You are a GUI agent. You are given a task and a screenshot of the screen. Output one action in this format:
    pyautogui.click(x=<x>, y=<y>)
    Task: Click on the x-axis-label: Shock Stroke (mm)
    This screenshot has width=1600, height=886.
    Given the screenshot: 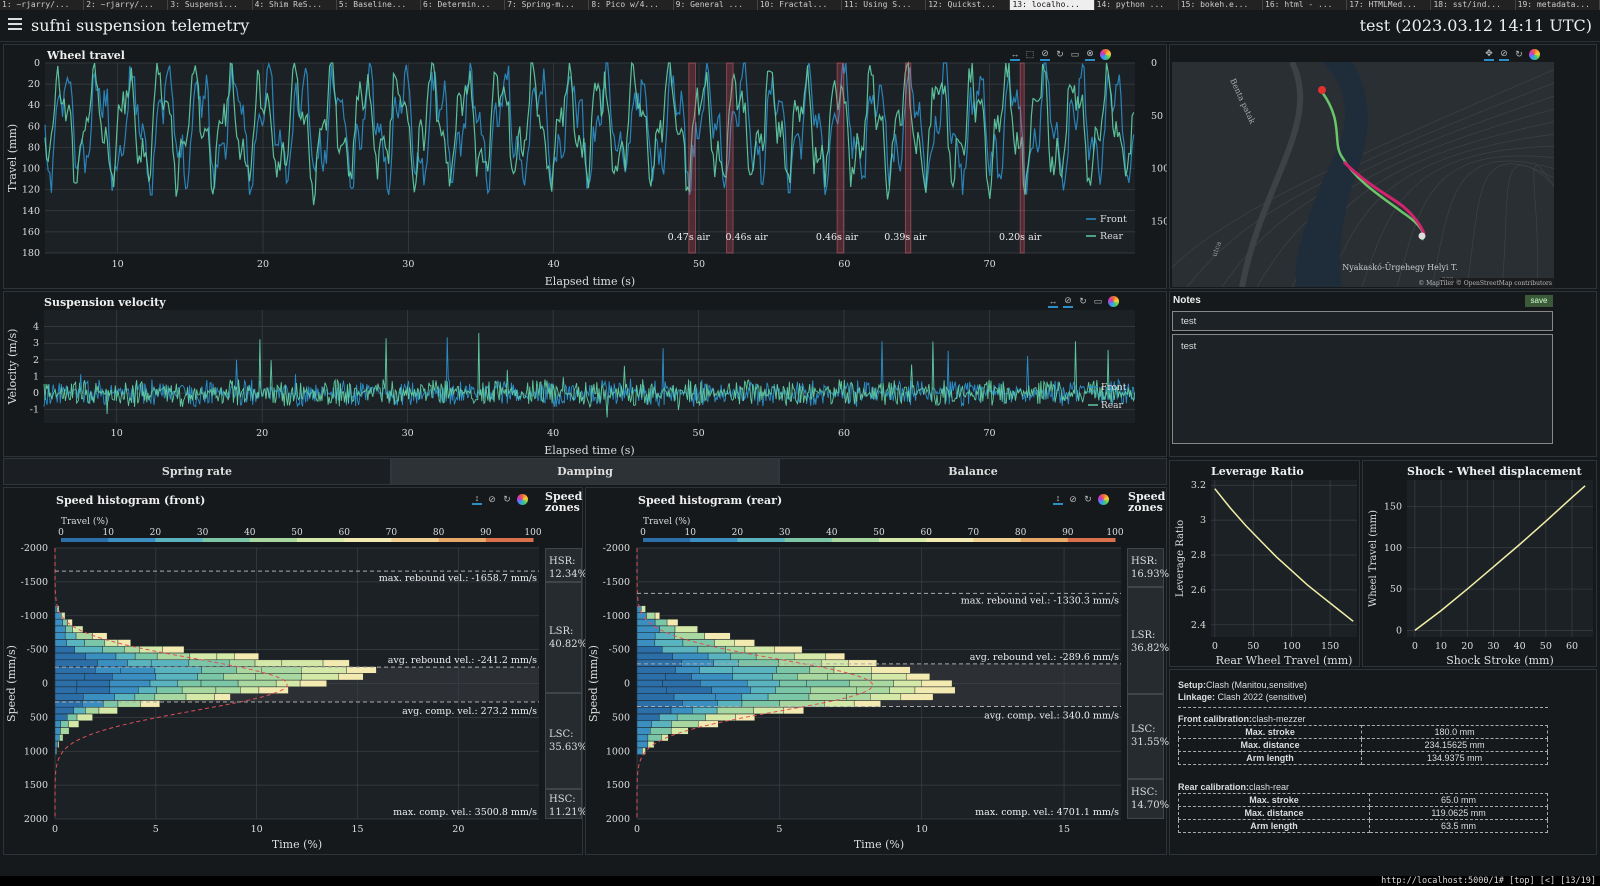 What is the action you would take?
    pyautogui.click(x=1500, y=660)
    